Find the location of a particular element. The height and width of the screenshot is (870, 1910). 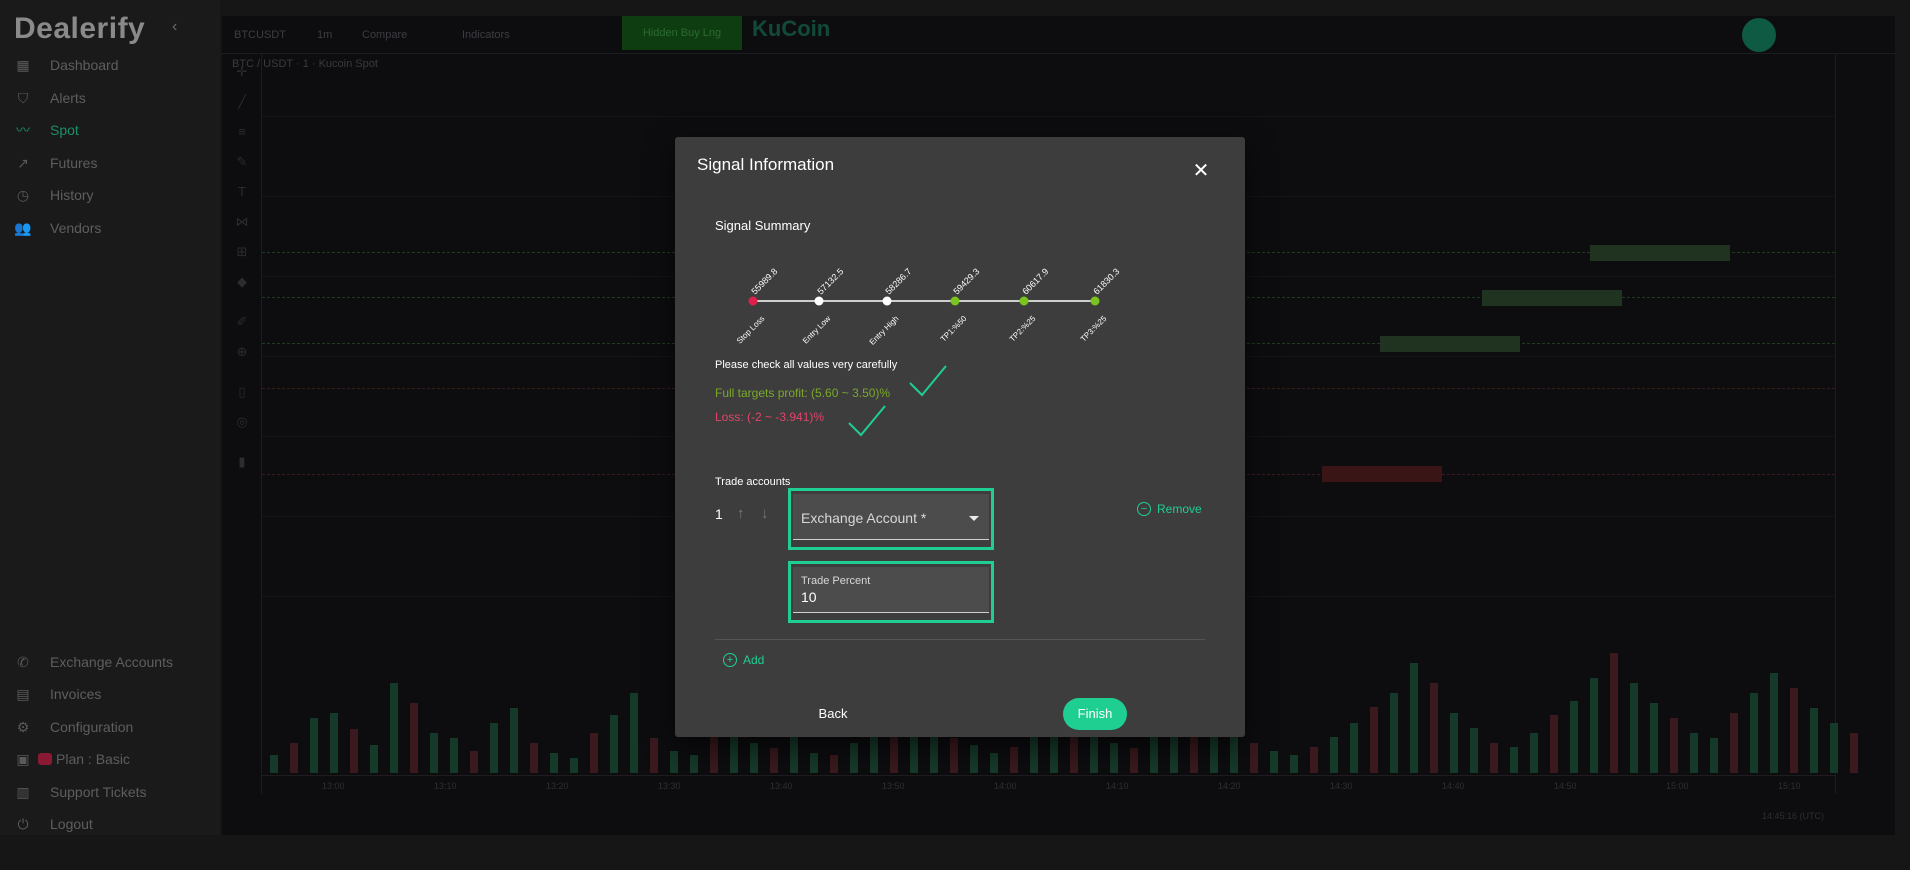

point-value: 57132.5 is located at coordinates (830, 281).